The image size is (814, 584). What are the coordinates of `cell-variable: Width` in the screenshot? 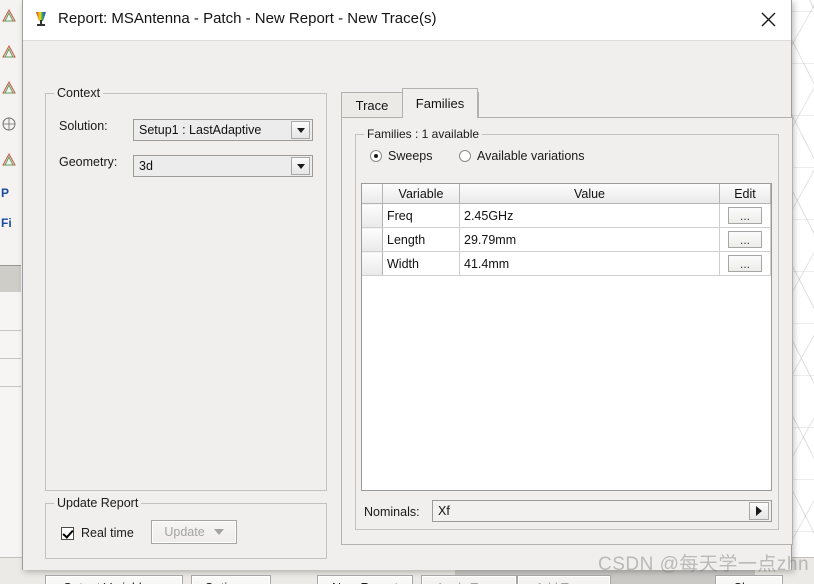 It's located at (421, 263).